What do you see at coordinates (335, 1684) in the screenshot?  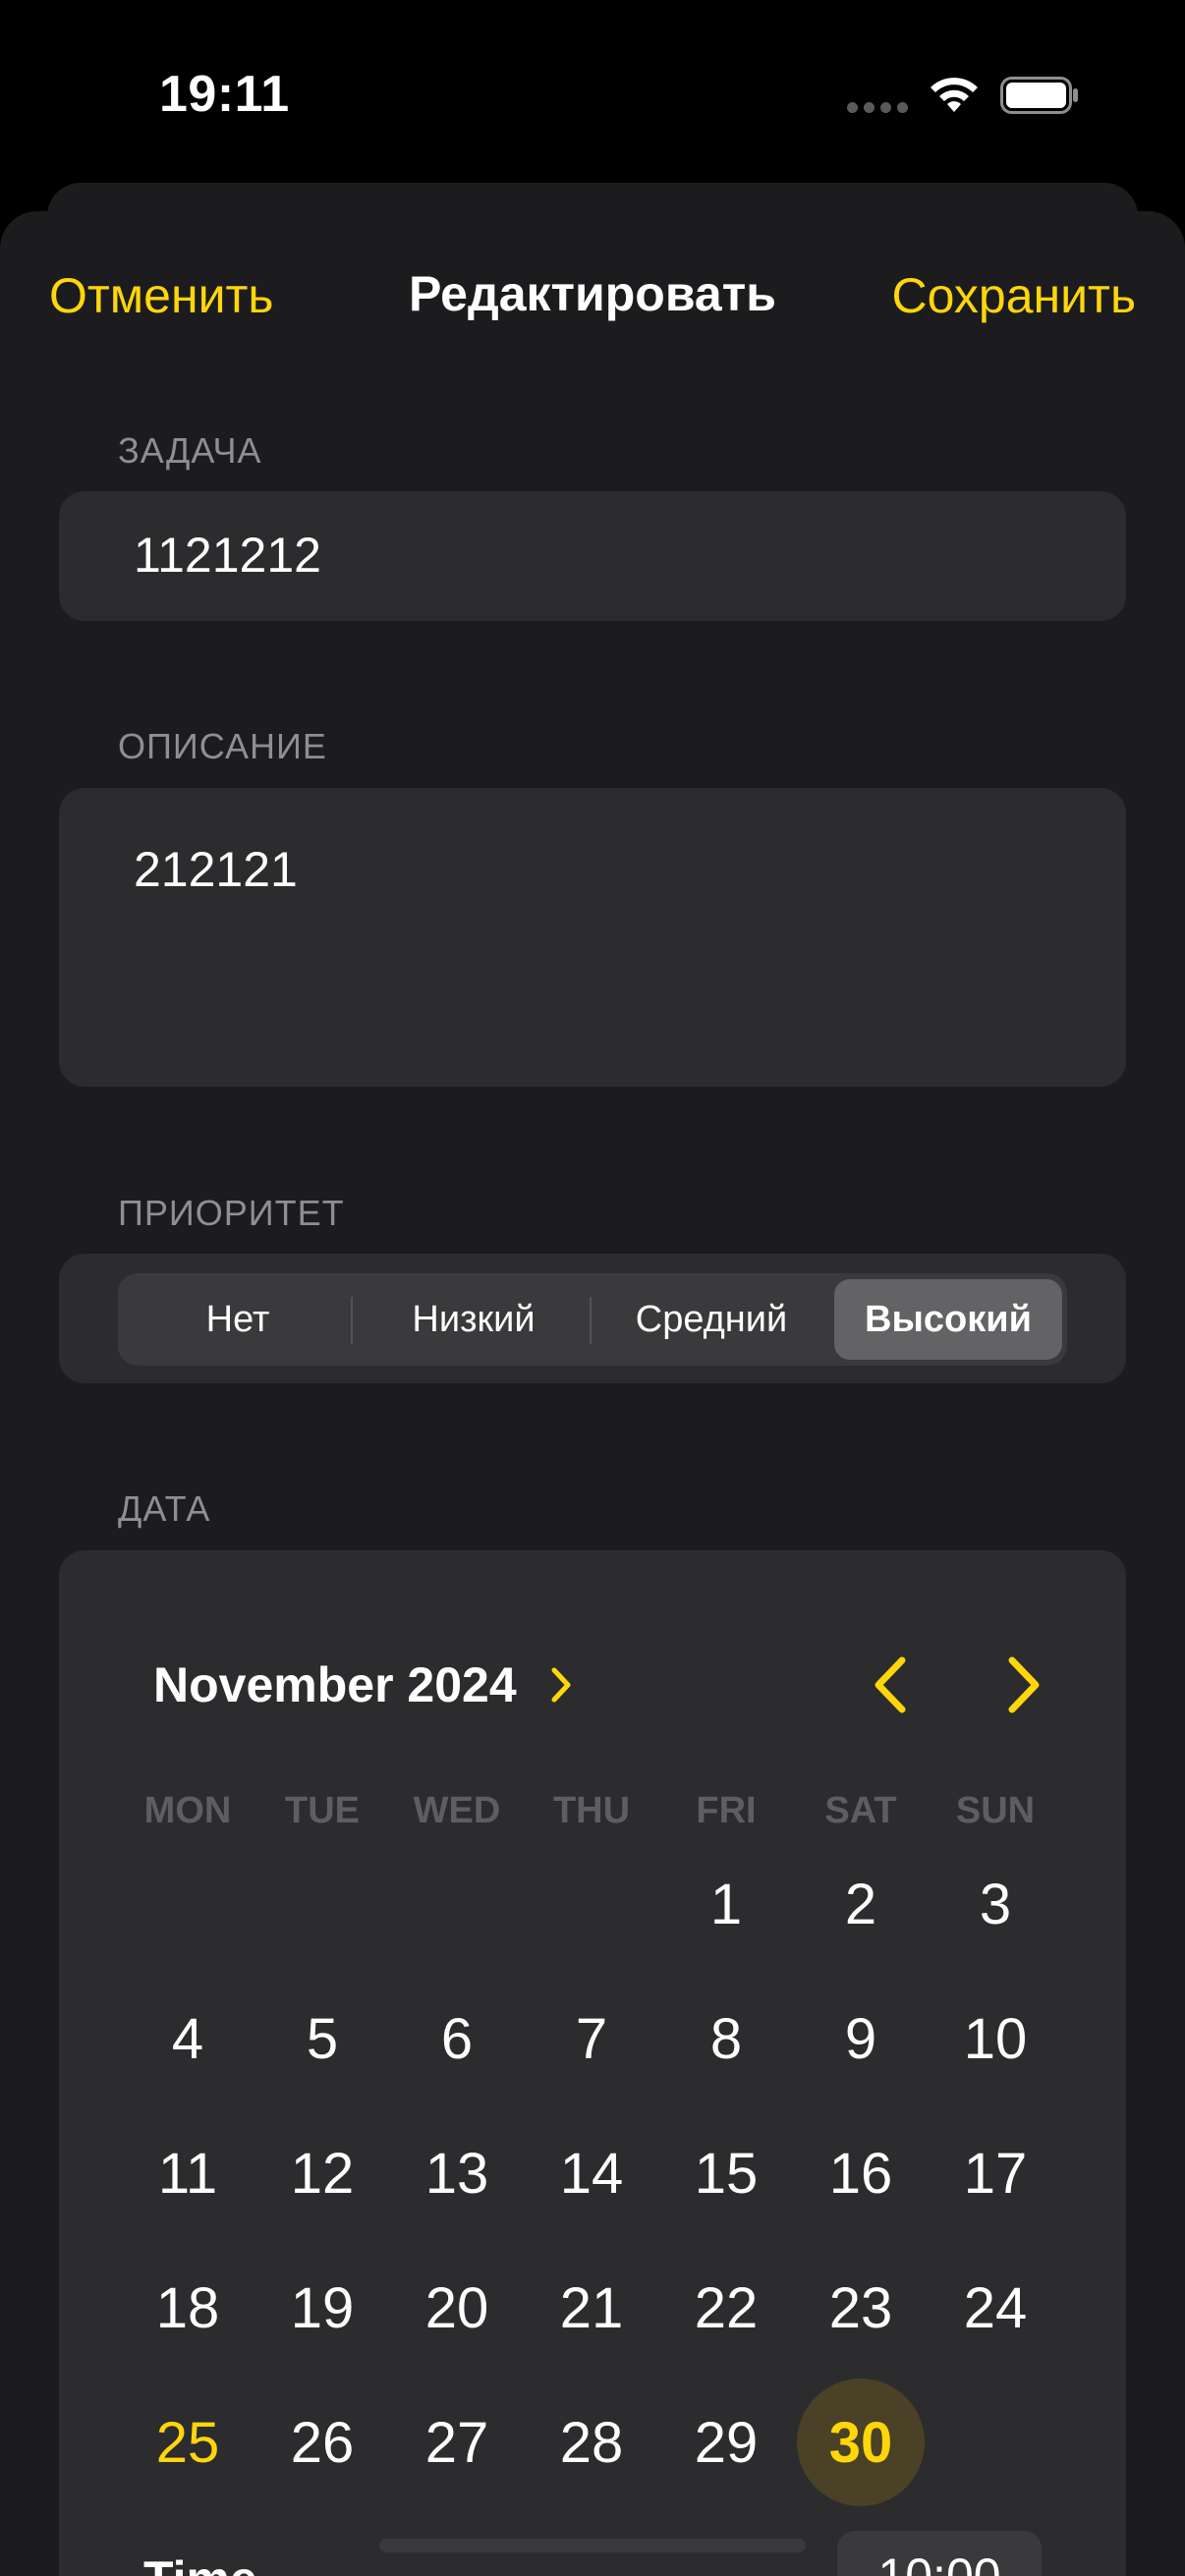 I see `month-year-label: November 2024` at bounding box center [335, 1684].